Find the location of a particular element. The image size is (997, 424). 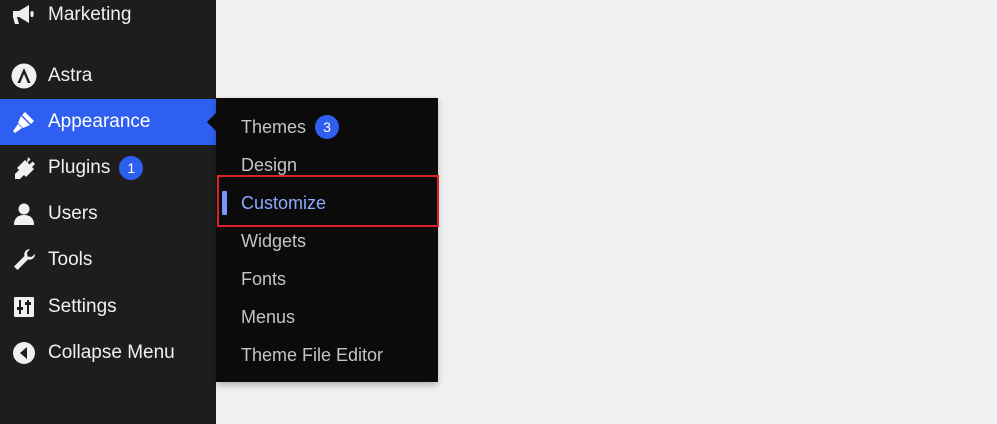

submenu-item-theme-file-editor: Theme File Editor is located at coordinates (327, 355).